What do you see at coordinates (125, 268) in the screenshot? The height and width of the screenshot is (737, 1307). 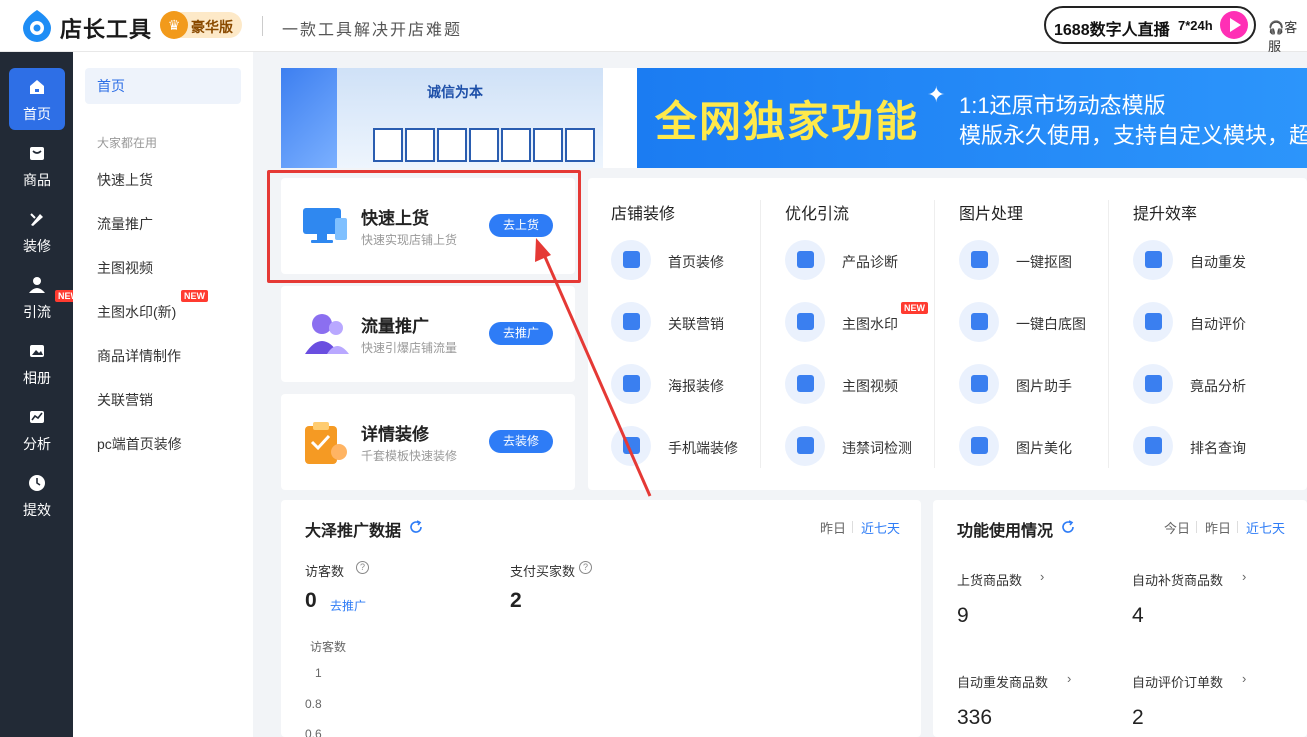 I see `submenu-item: 主图视频` at bounding box center [125, 268].